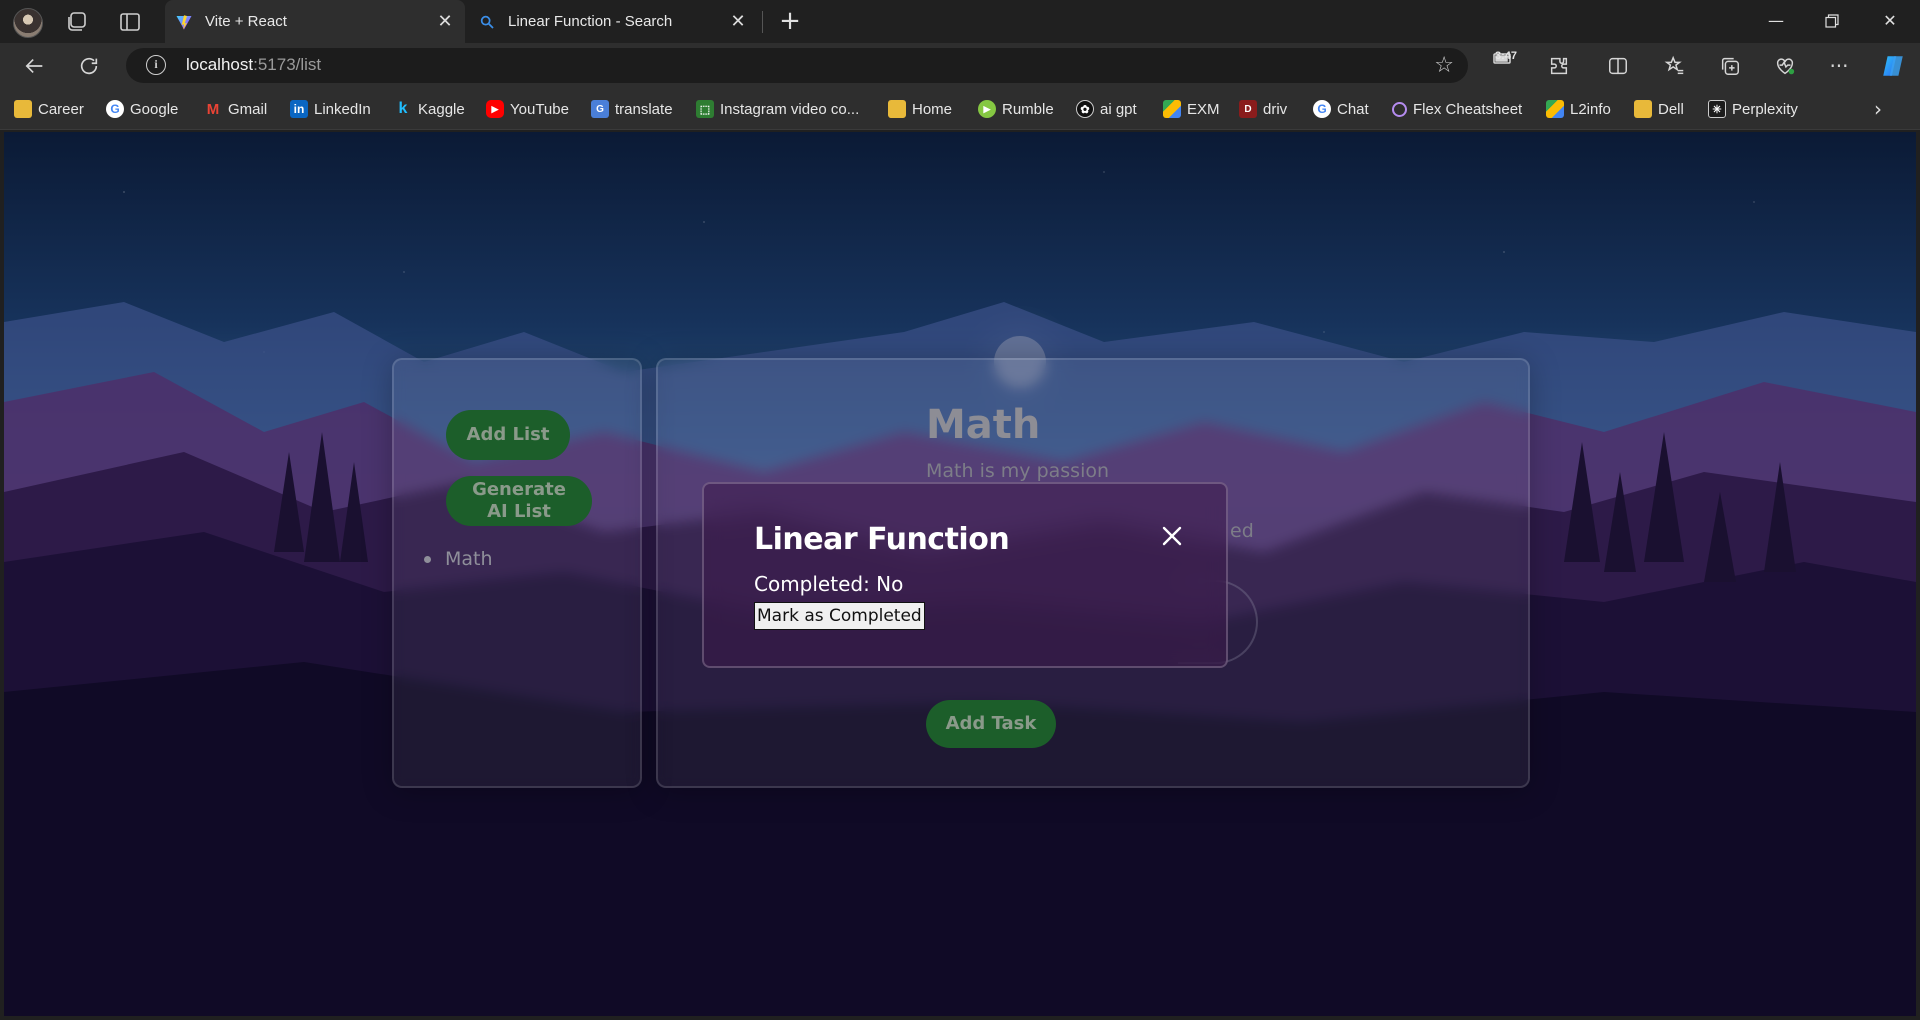  I want to click on bookmark-perplexity: ✳ Perplexity, so click(1753, 109).